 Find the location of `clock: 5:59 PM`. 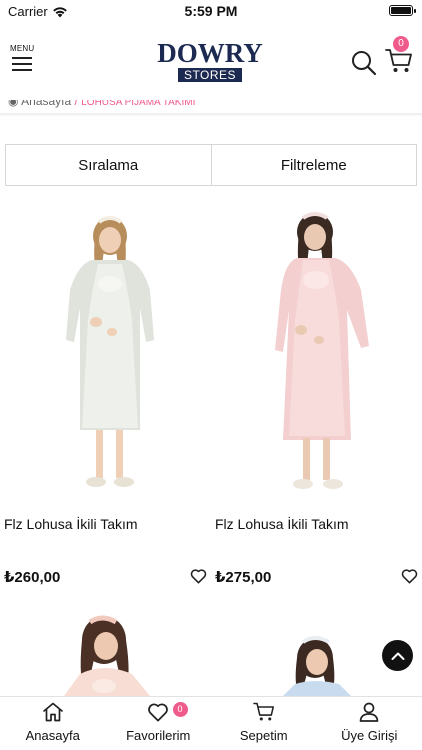

clock: 5:59 PM is located at coordinates (211, 11).